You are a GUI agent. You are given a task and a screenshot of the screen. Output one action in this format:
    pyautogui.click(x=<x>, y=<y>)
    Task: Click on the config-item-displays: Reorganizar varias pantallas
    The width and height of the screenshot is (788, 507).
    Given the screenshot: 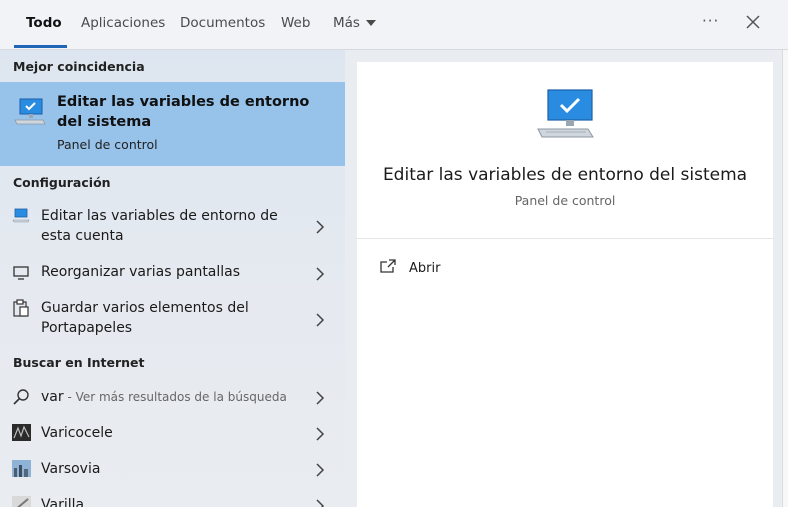 What is the action you would take?
    pyautogui.click(x=172, y=274)
    